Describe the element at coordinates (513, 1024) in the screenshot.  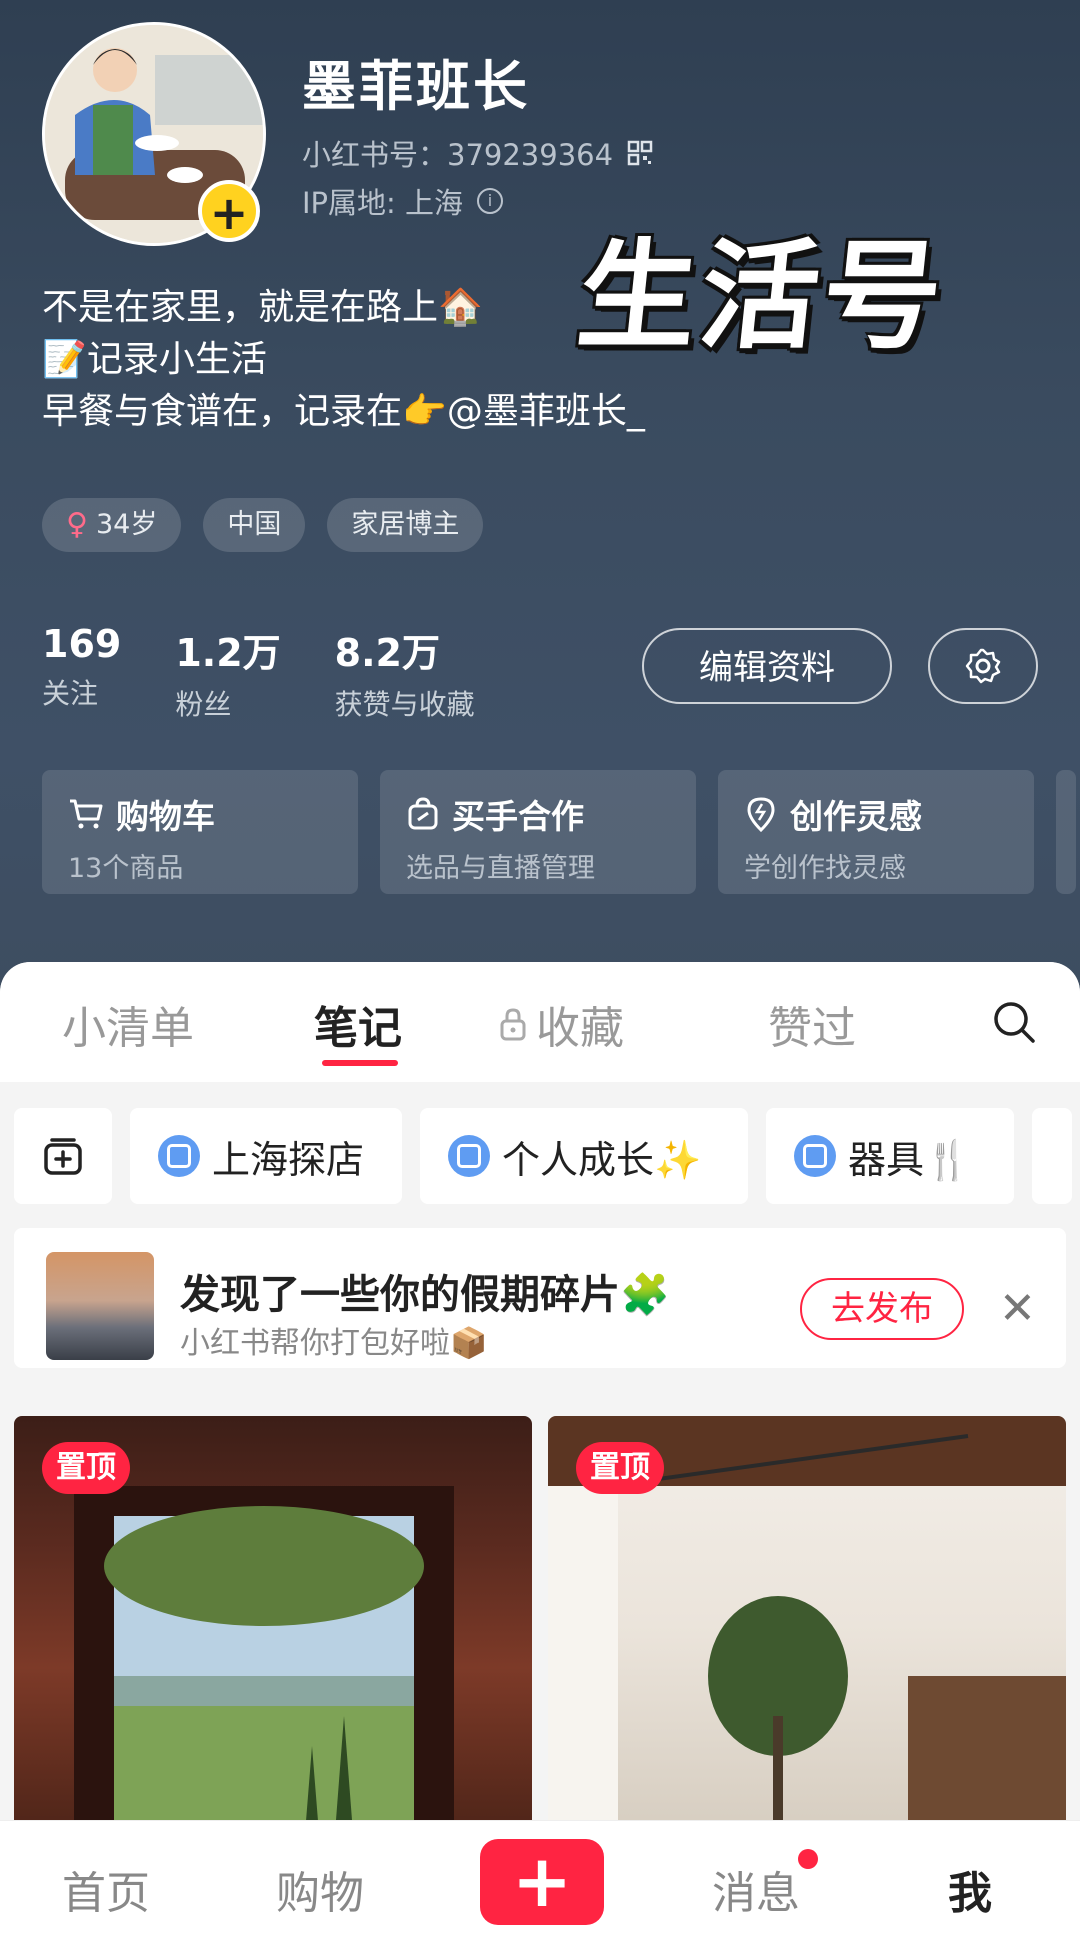
I see `lock-icon` at that location.